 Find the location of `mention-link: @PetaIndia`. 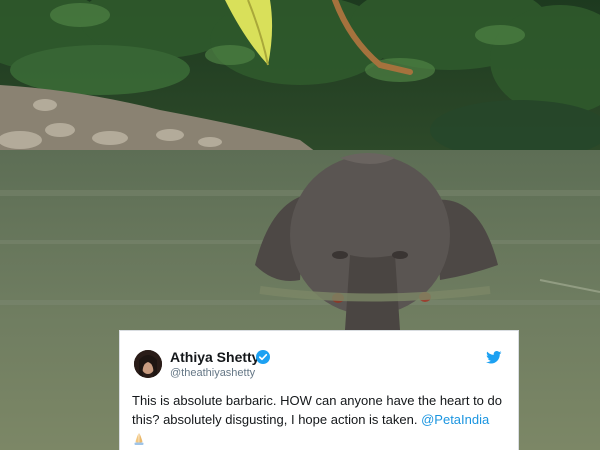

mention-link: @PetaIndia is located at coordinates (455, 419).